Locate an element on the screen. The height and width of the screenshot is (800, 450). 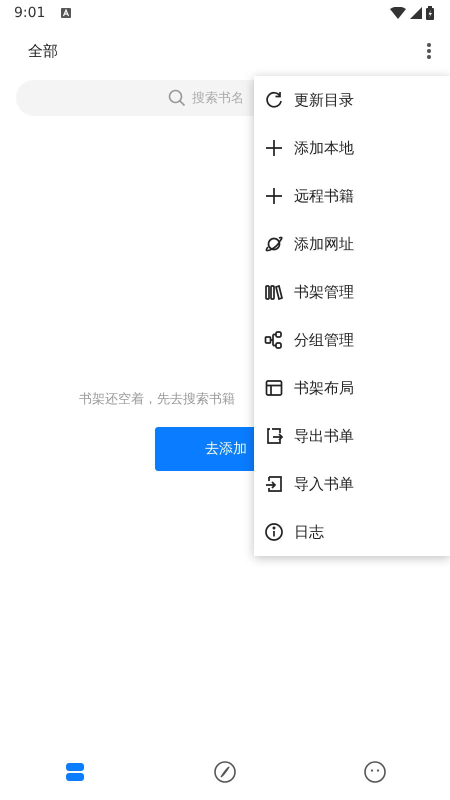
signal-icon is located at coordinates (416, 13).